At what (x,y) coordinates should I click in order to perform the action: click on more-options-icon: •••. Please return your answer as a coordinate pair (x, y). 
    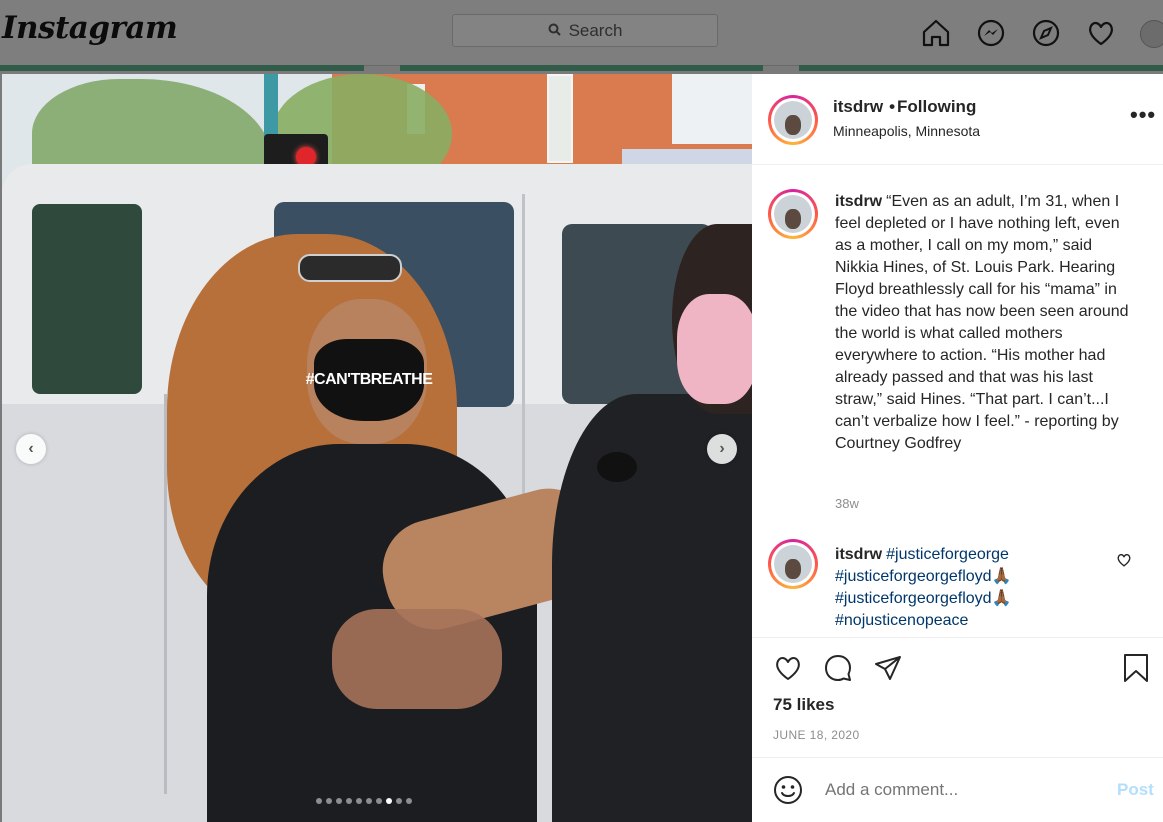
    Looking at the image, I should click on (1143, 115).